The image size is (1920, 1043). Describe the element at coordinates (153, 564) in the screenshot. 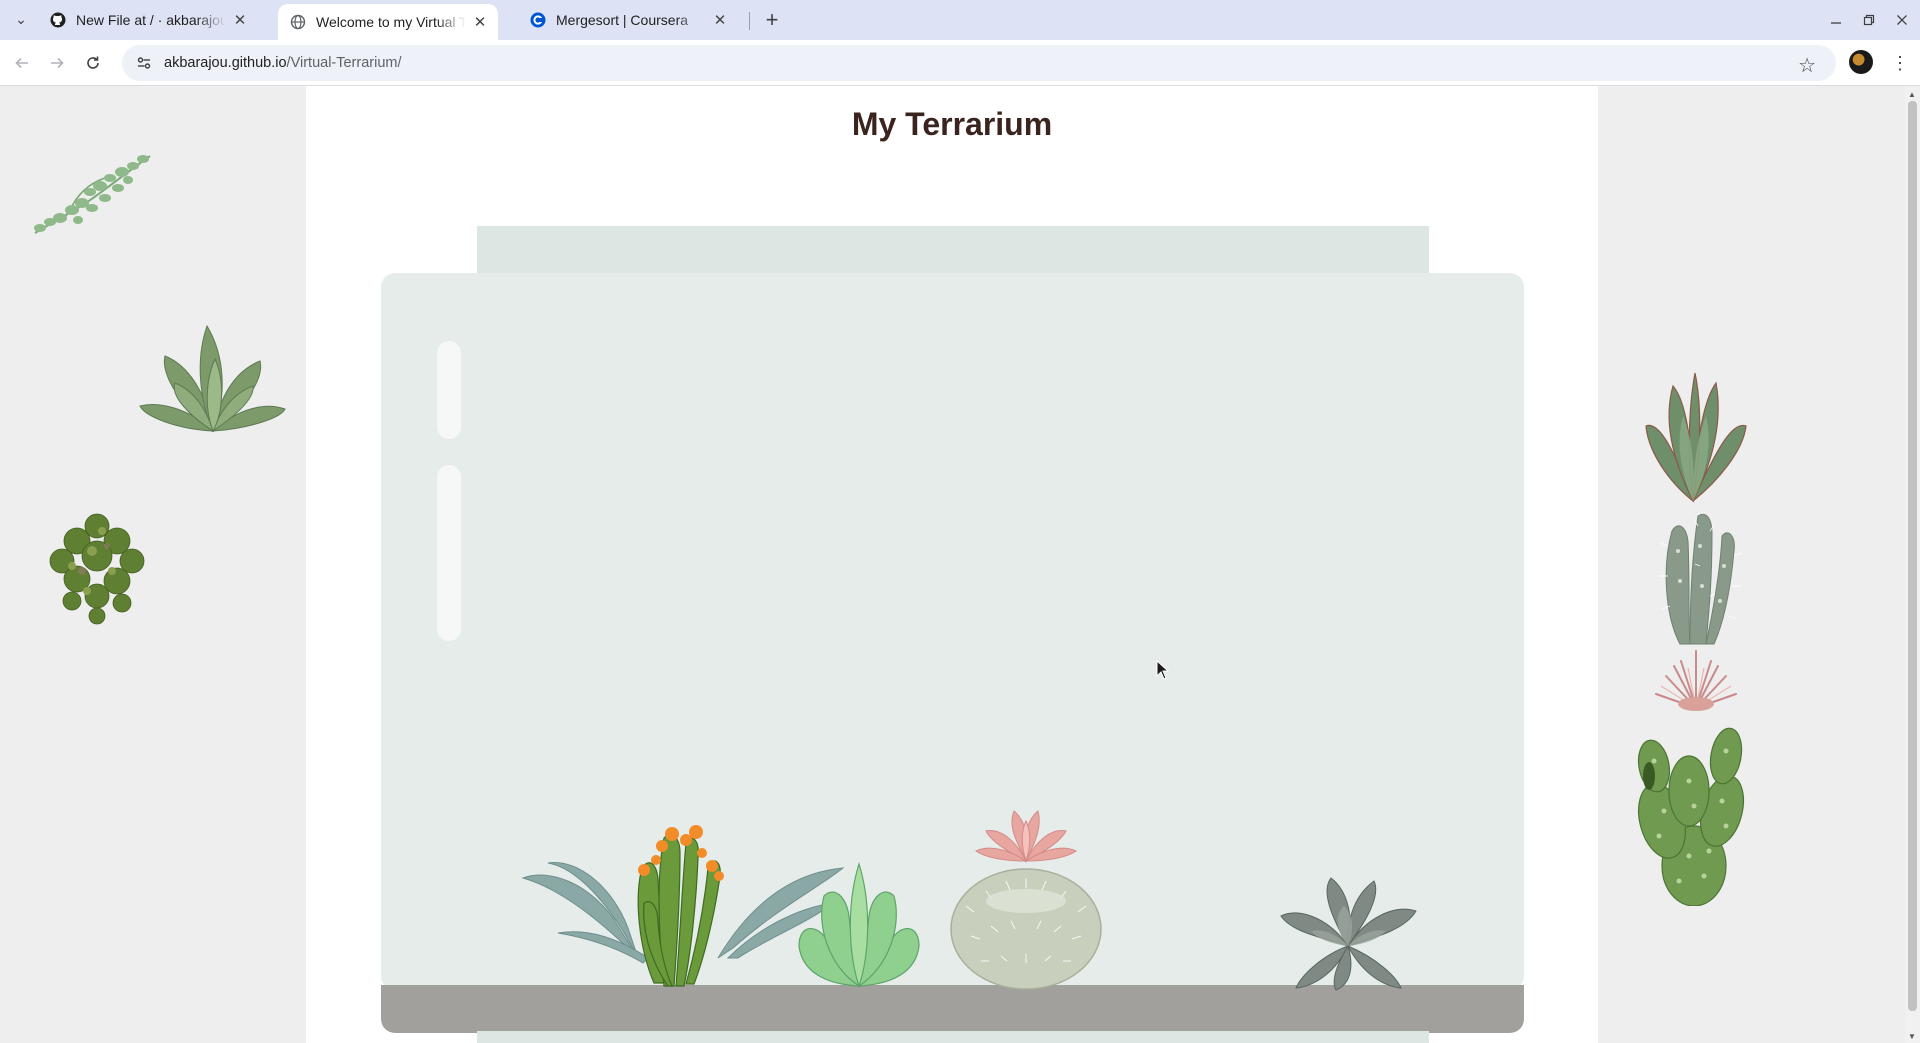

I see `left-plant-holder` at that location.